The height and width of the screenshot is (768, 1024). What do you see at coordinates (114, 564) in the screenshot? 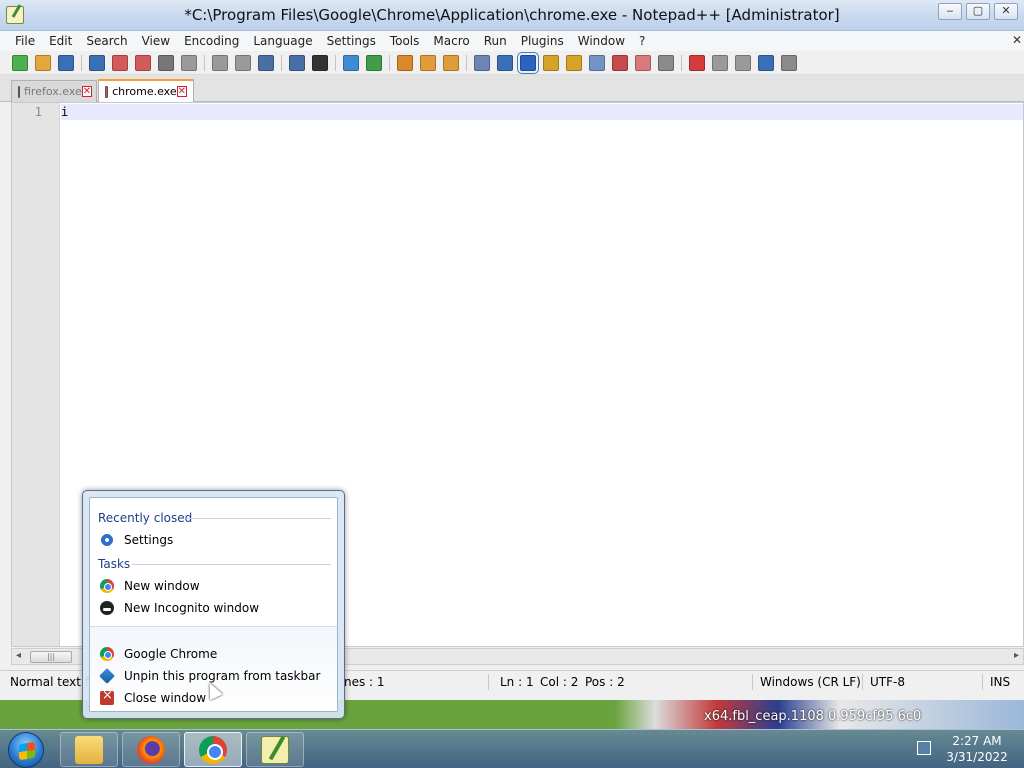
I see `tasks-heading: Tasks` at bounding box center [114, 564].